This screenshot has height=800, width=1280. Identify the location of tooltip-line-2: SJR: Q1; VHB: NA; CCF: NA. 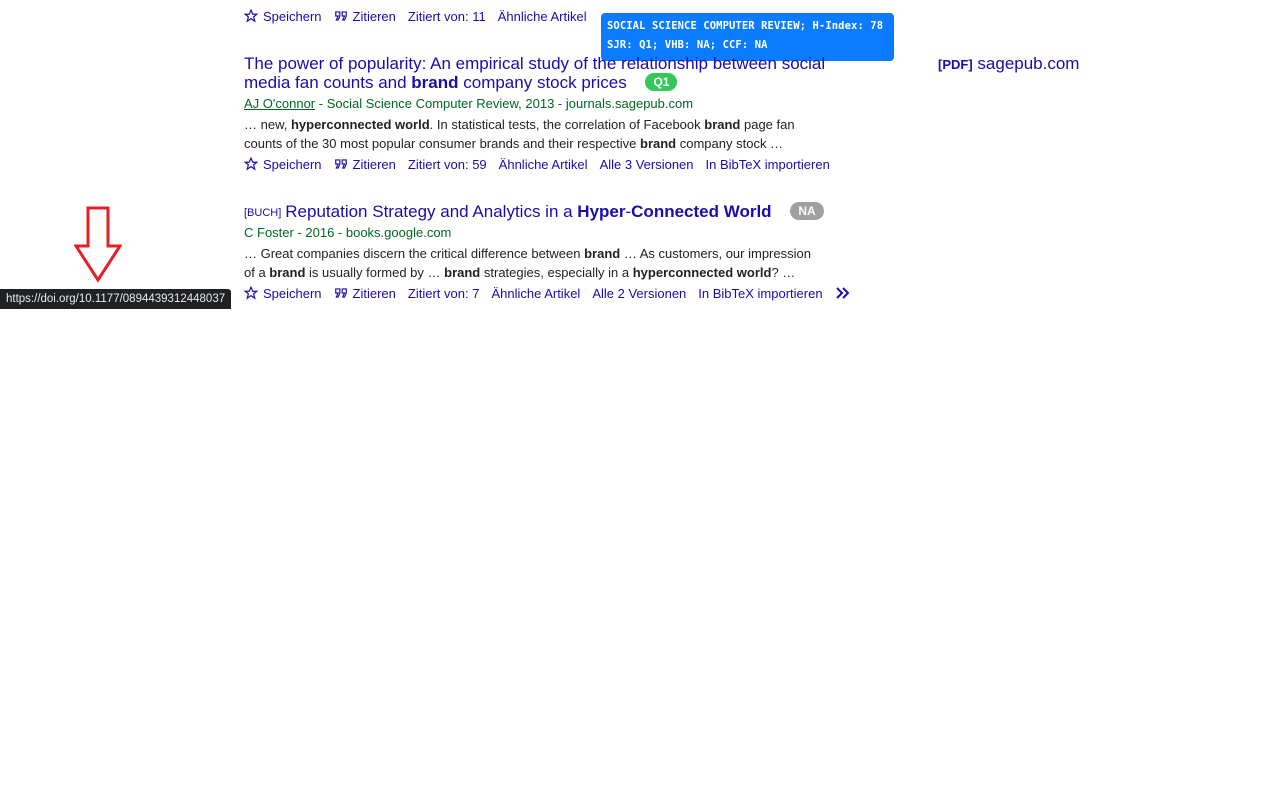
(687, 45).